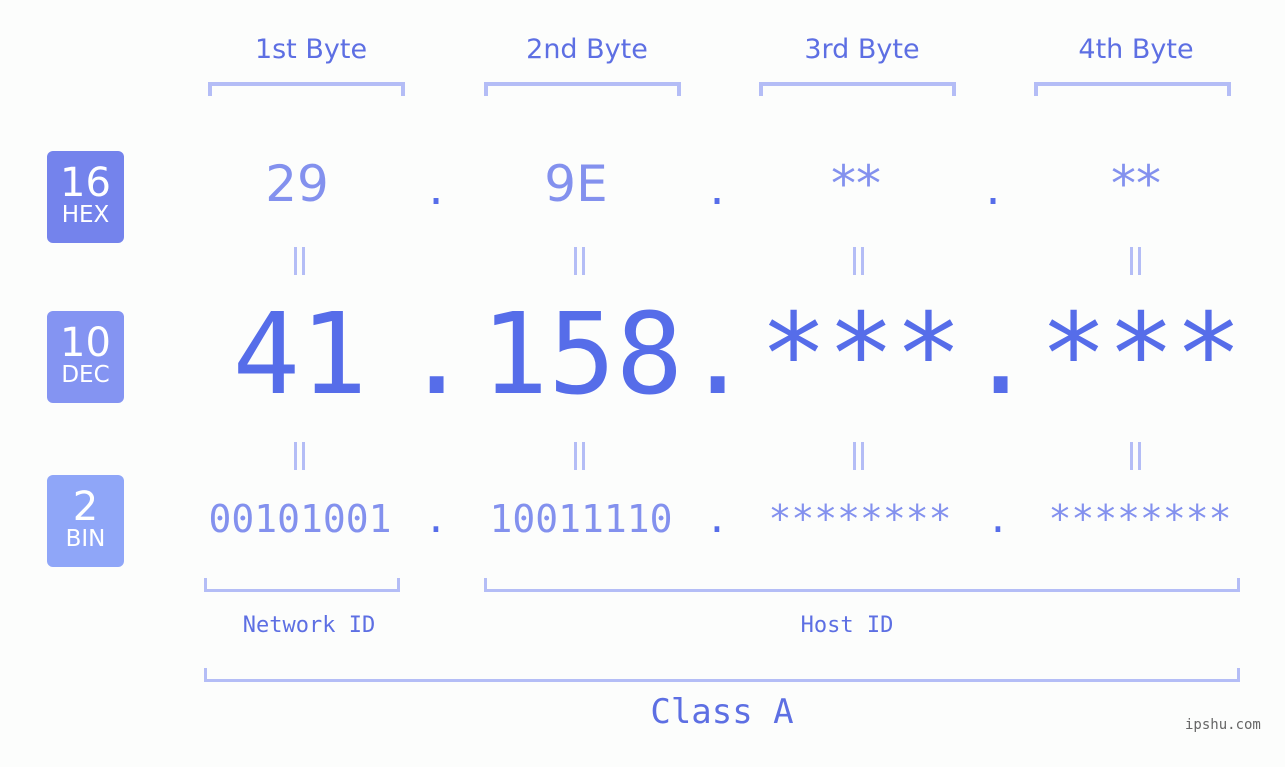 The width and height of the screenshot is (1285, 767). I want to click on hex-byte-4: **, so click(1136, 184).